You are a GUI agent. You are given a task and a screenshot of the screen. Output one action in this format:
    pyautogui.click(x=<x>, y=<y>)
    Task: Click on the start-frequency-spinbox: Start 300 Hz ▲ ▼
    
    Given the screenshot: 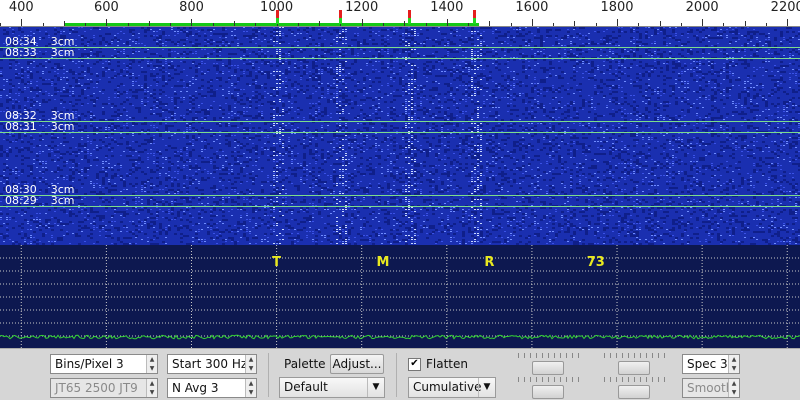 What is the action you would take?
    pyautogui.click(x=212, y=364)
    